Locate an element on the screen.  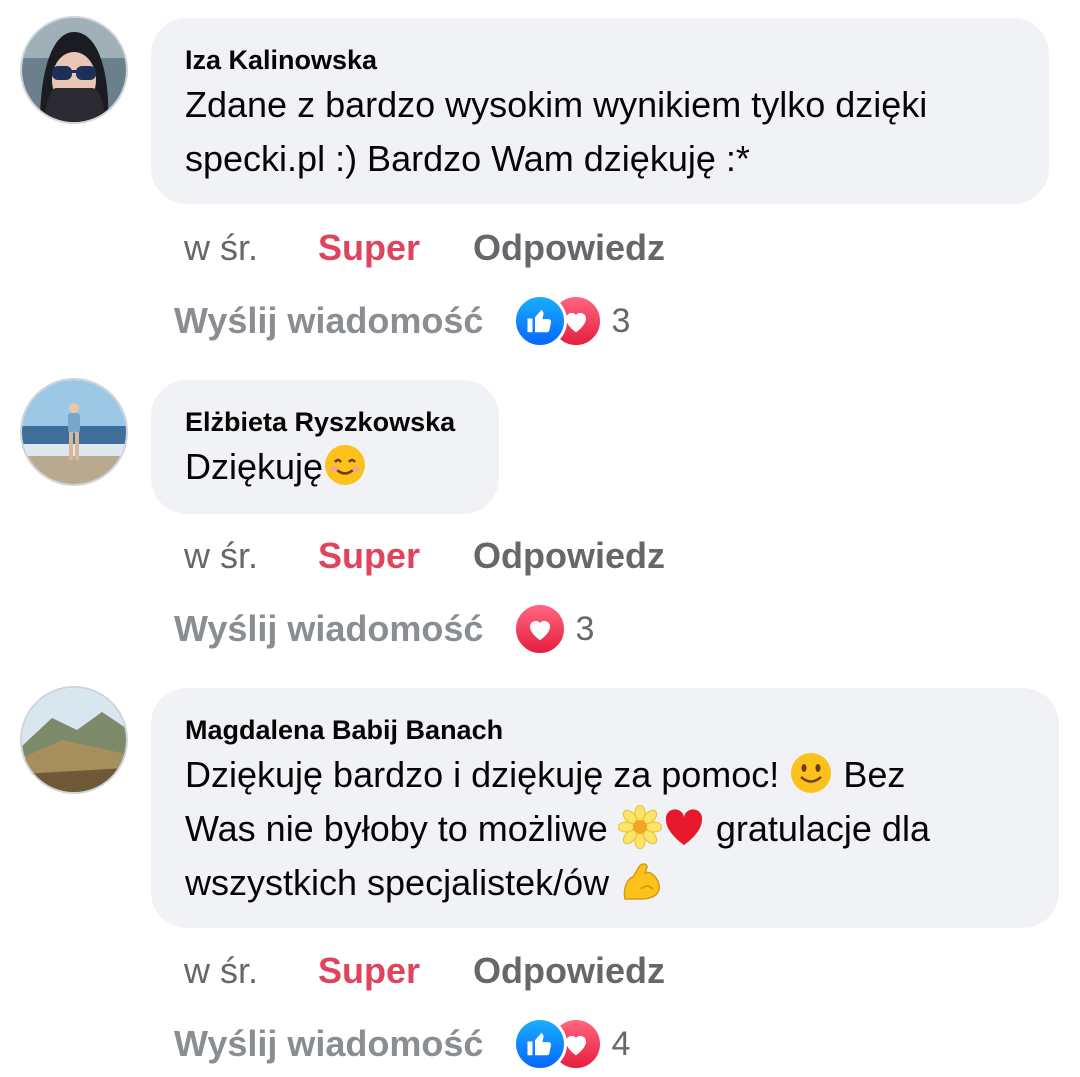
comment-text-segment: Bez is located at coordinates (869, 774).